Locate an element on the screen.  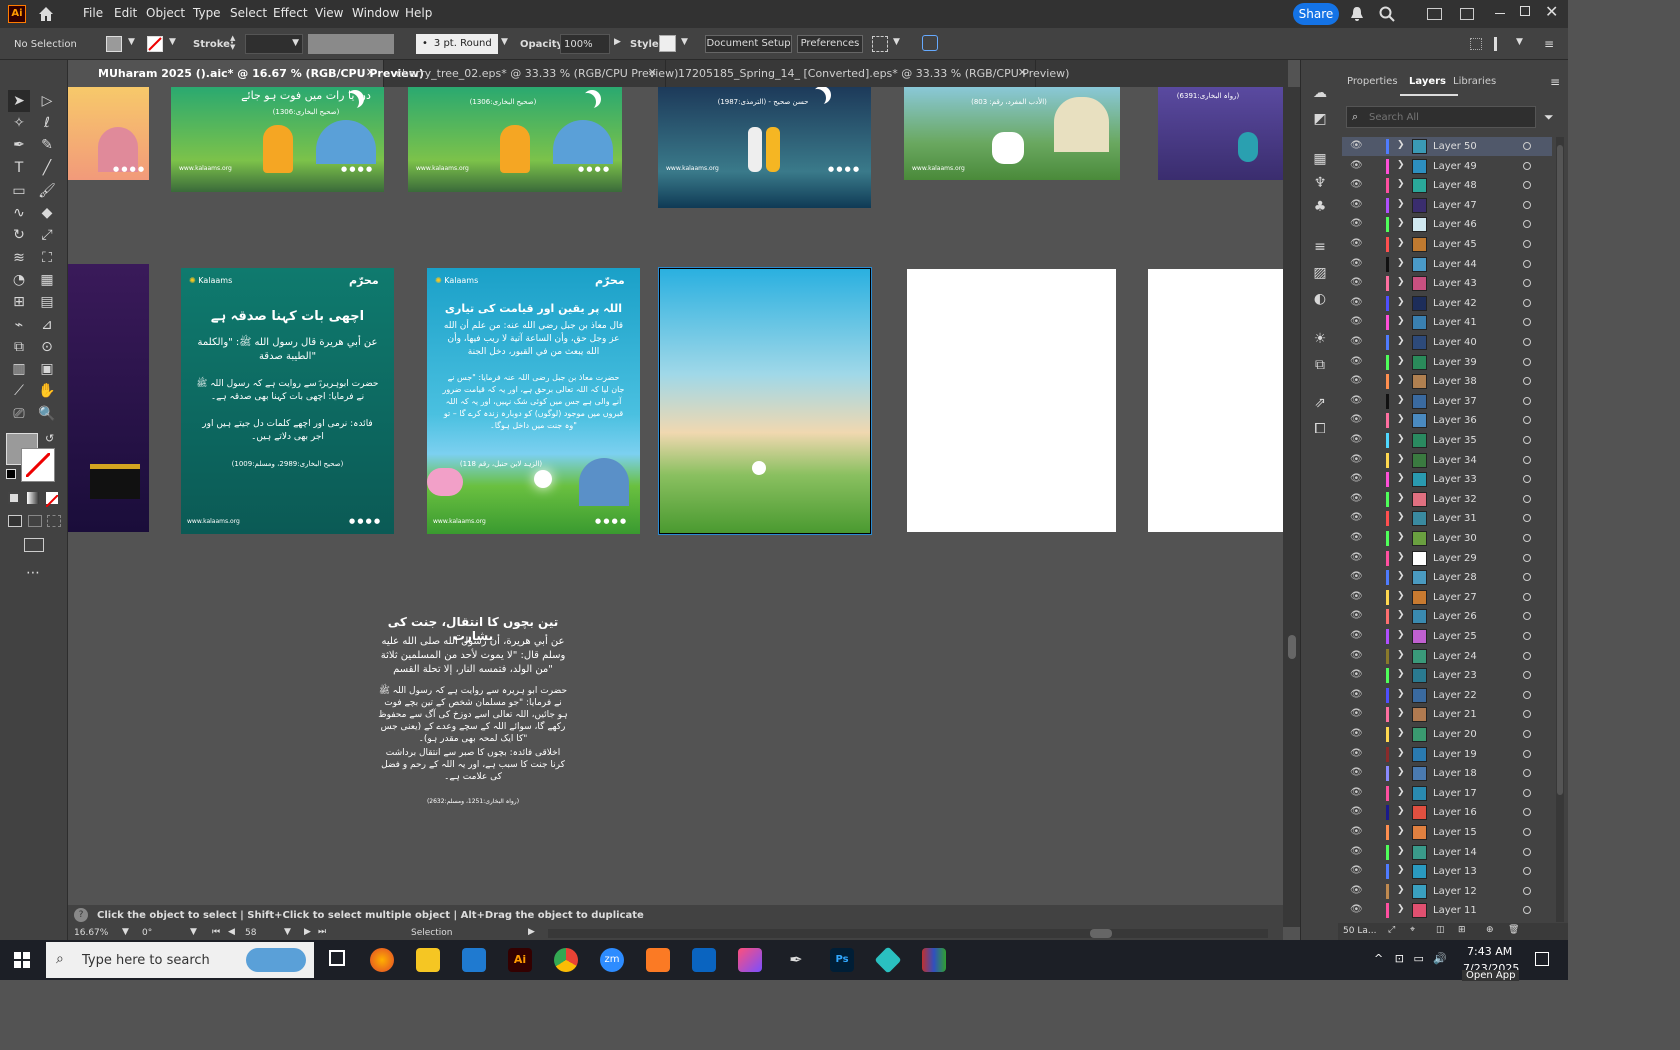
layer-name: Layer 36 is located at coordinates (1455, 420).